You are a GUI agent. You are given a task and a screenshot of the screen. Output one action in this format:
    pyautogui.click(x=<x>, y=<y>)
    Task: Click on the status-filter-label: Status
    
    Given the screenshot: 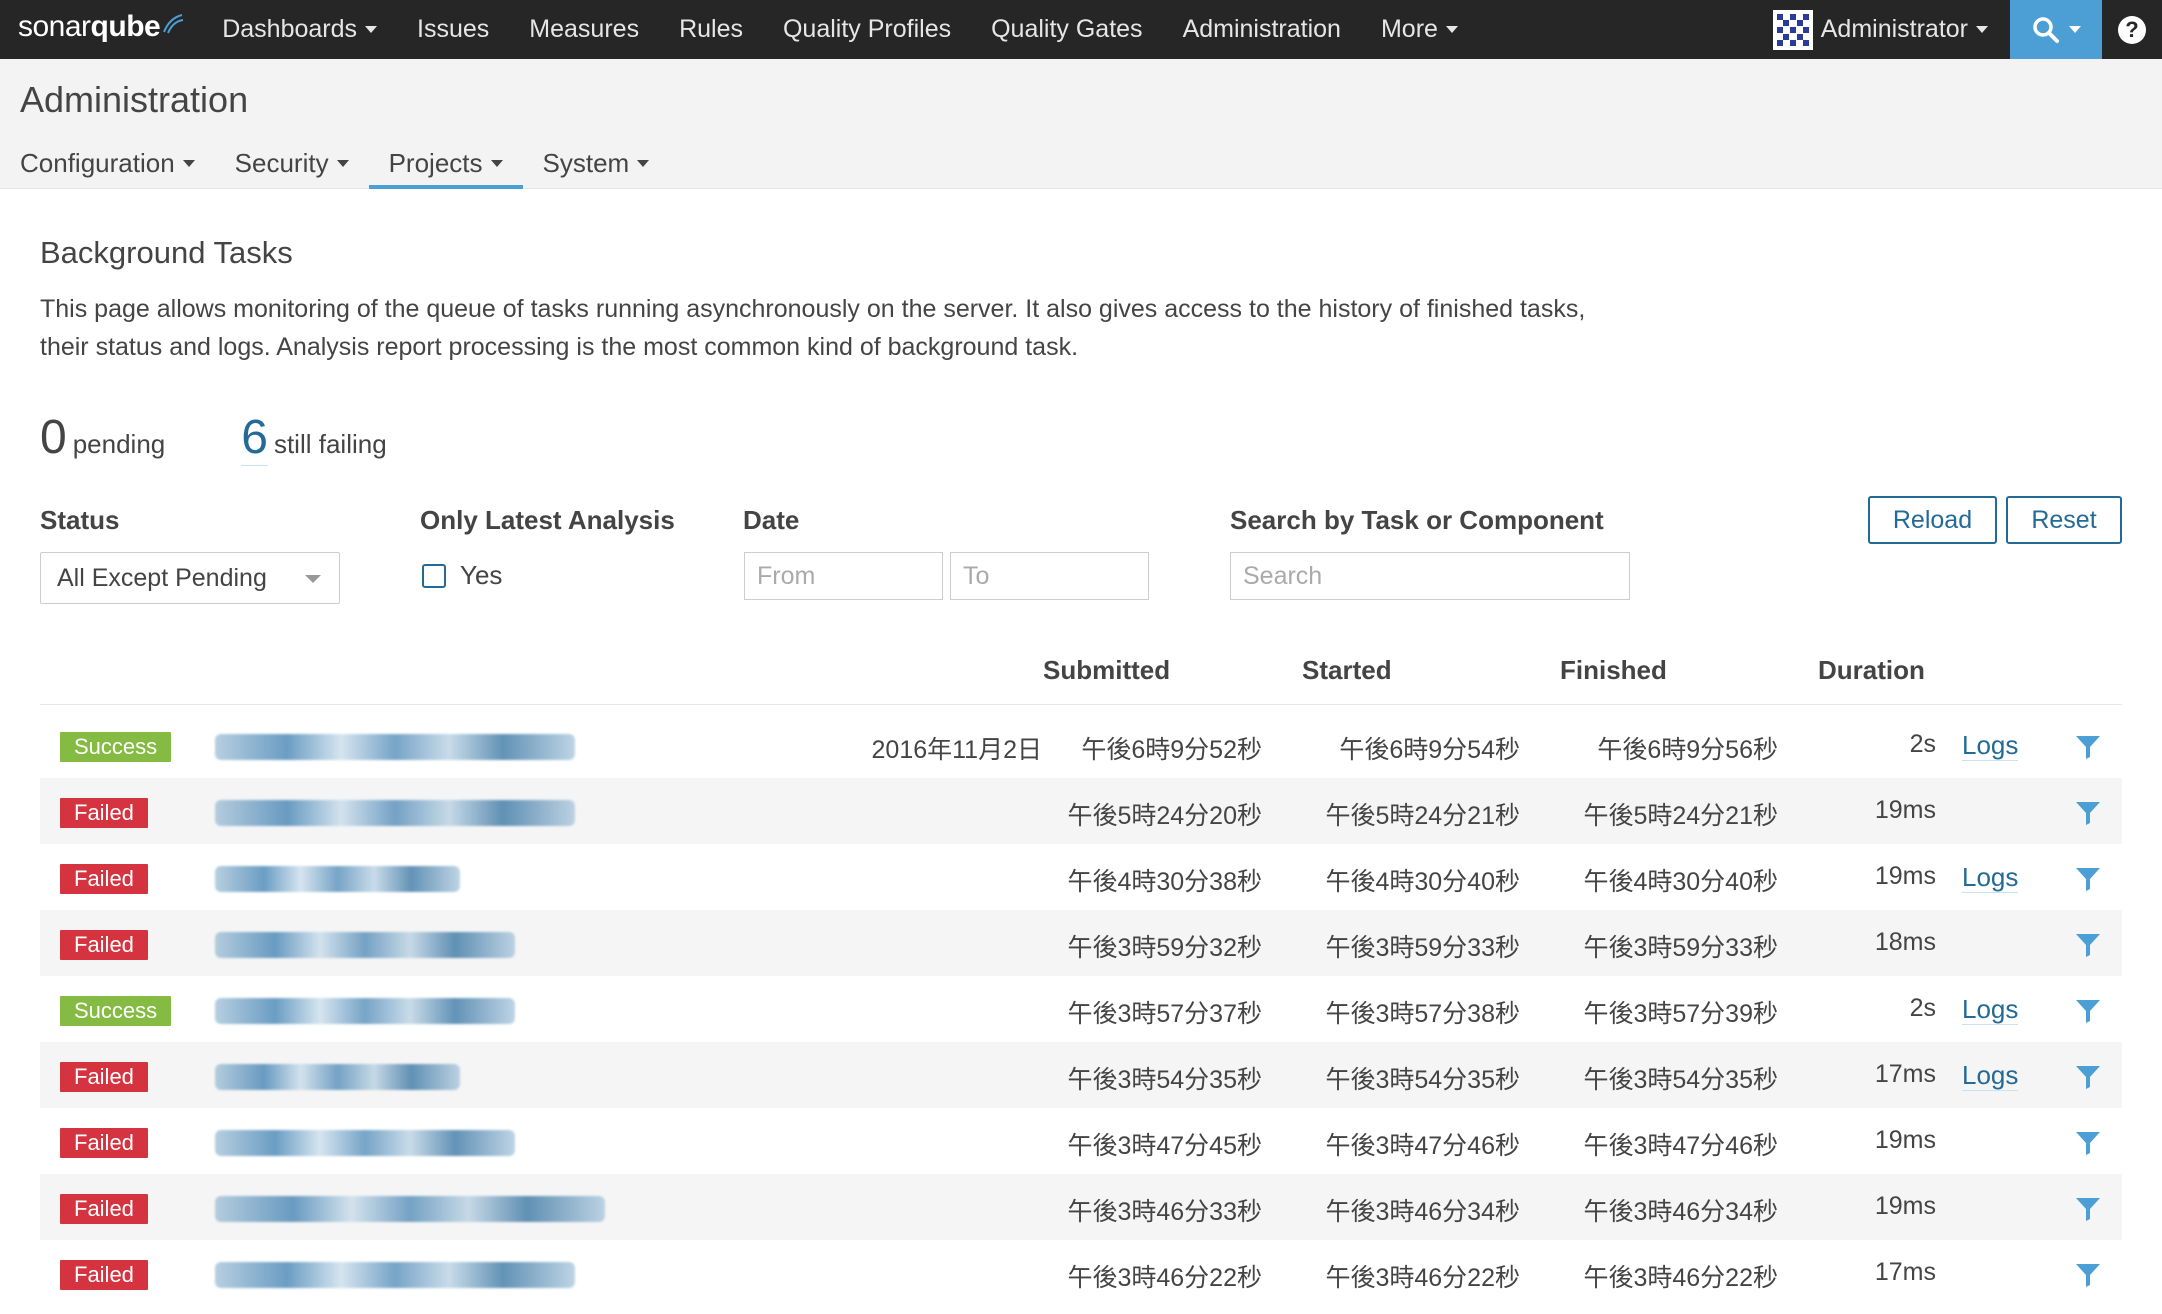 What is the action you would take?
    pyautogui.click(x=80, y=520)
    